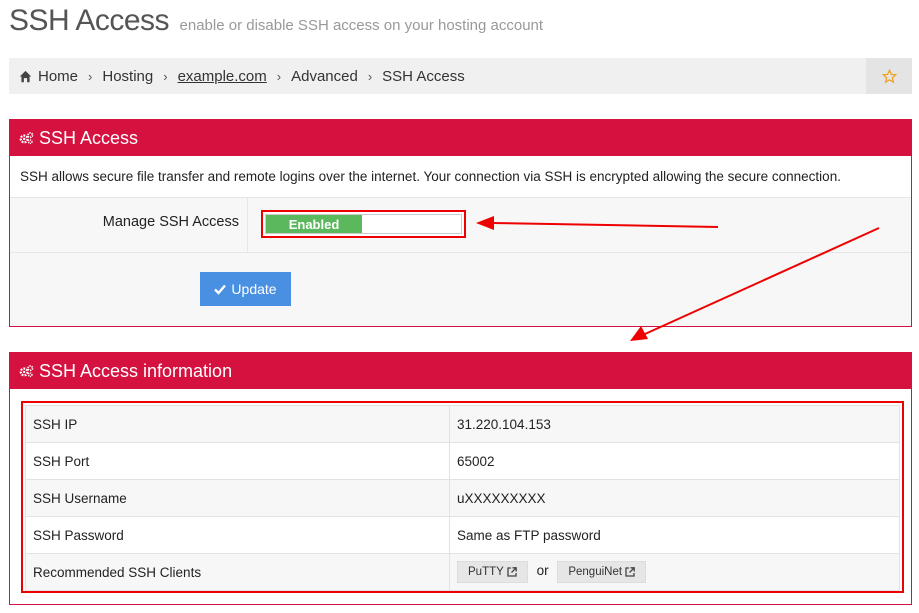 The width and height of the screenshot is (919, 613). What do you see at coordinates (237, 535) in the screenshot?
I see `row-key: SSH Password` at bounding box center [237, 535].